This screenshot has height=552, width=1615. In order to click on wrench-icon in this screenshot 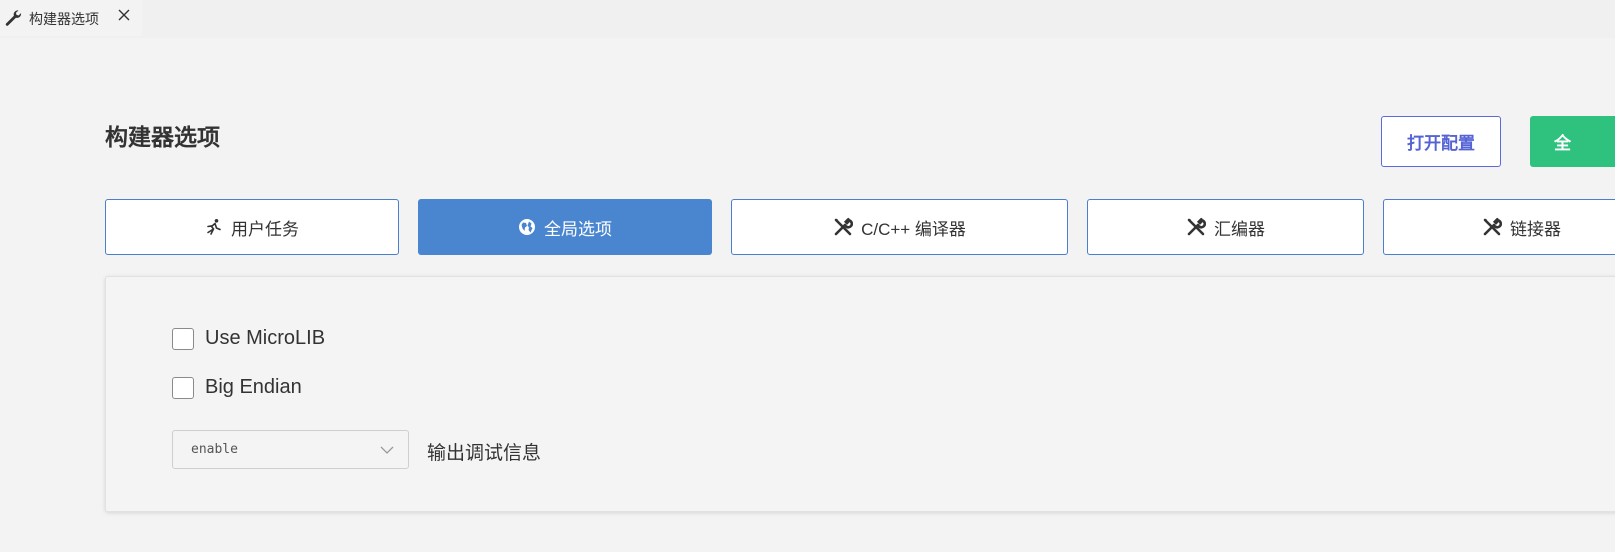, I will do `click(13, 19)`.